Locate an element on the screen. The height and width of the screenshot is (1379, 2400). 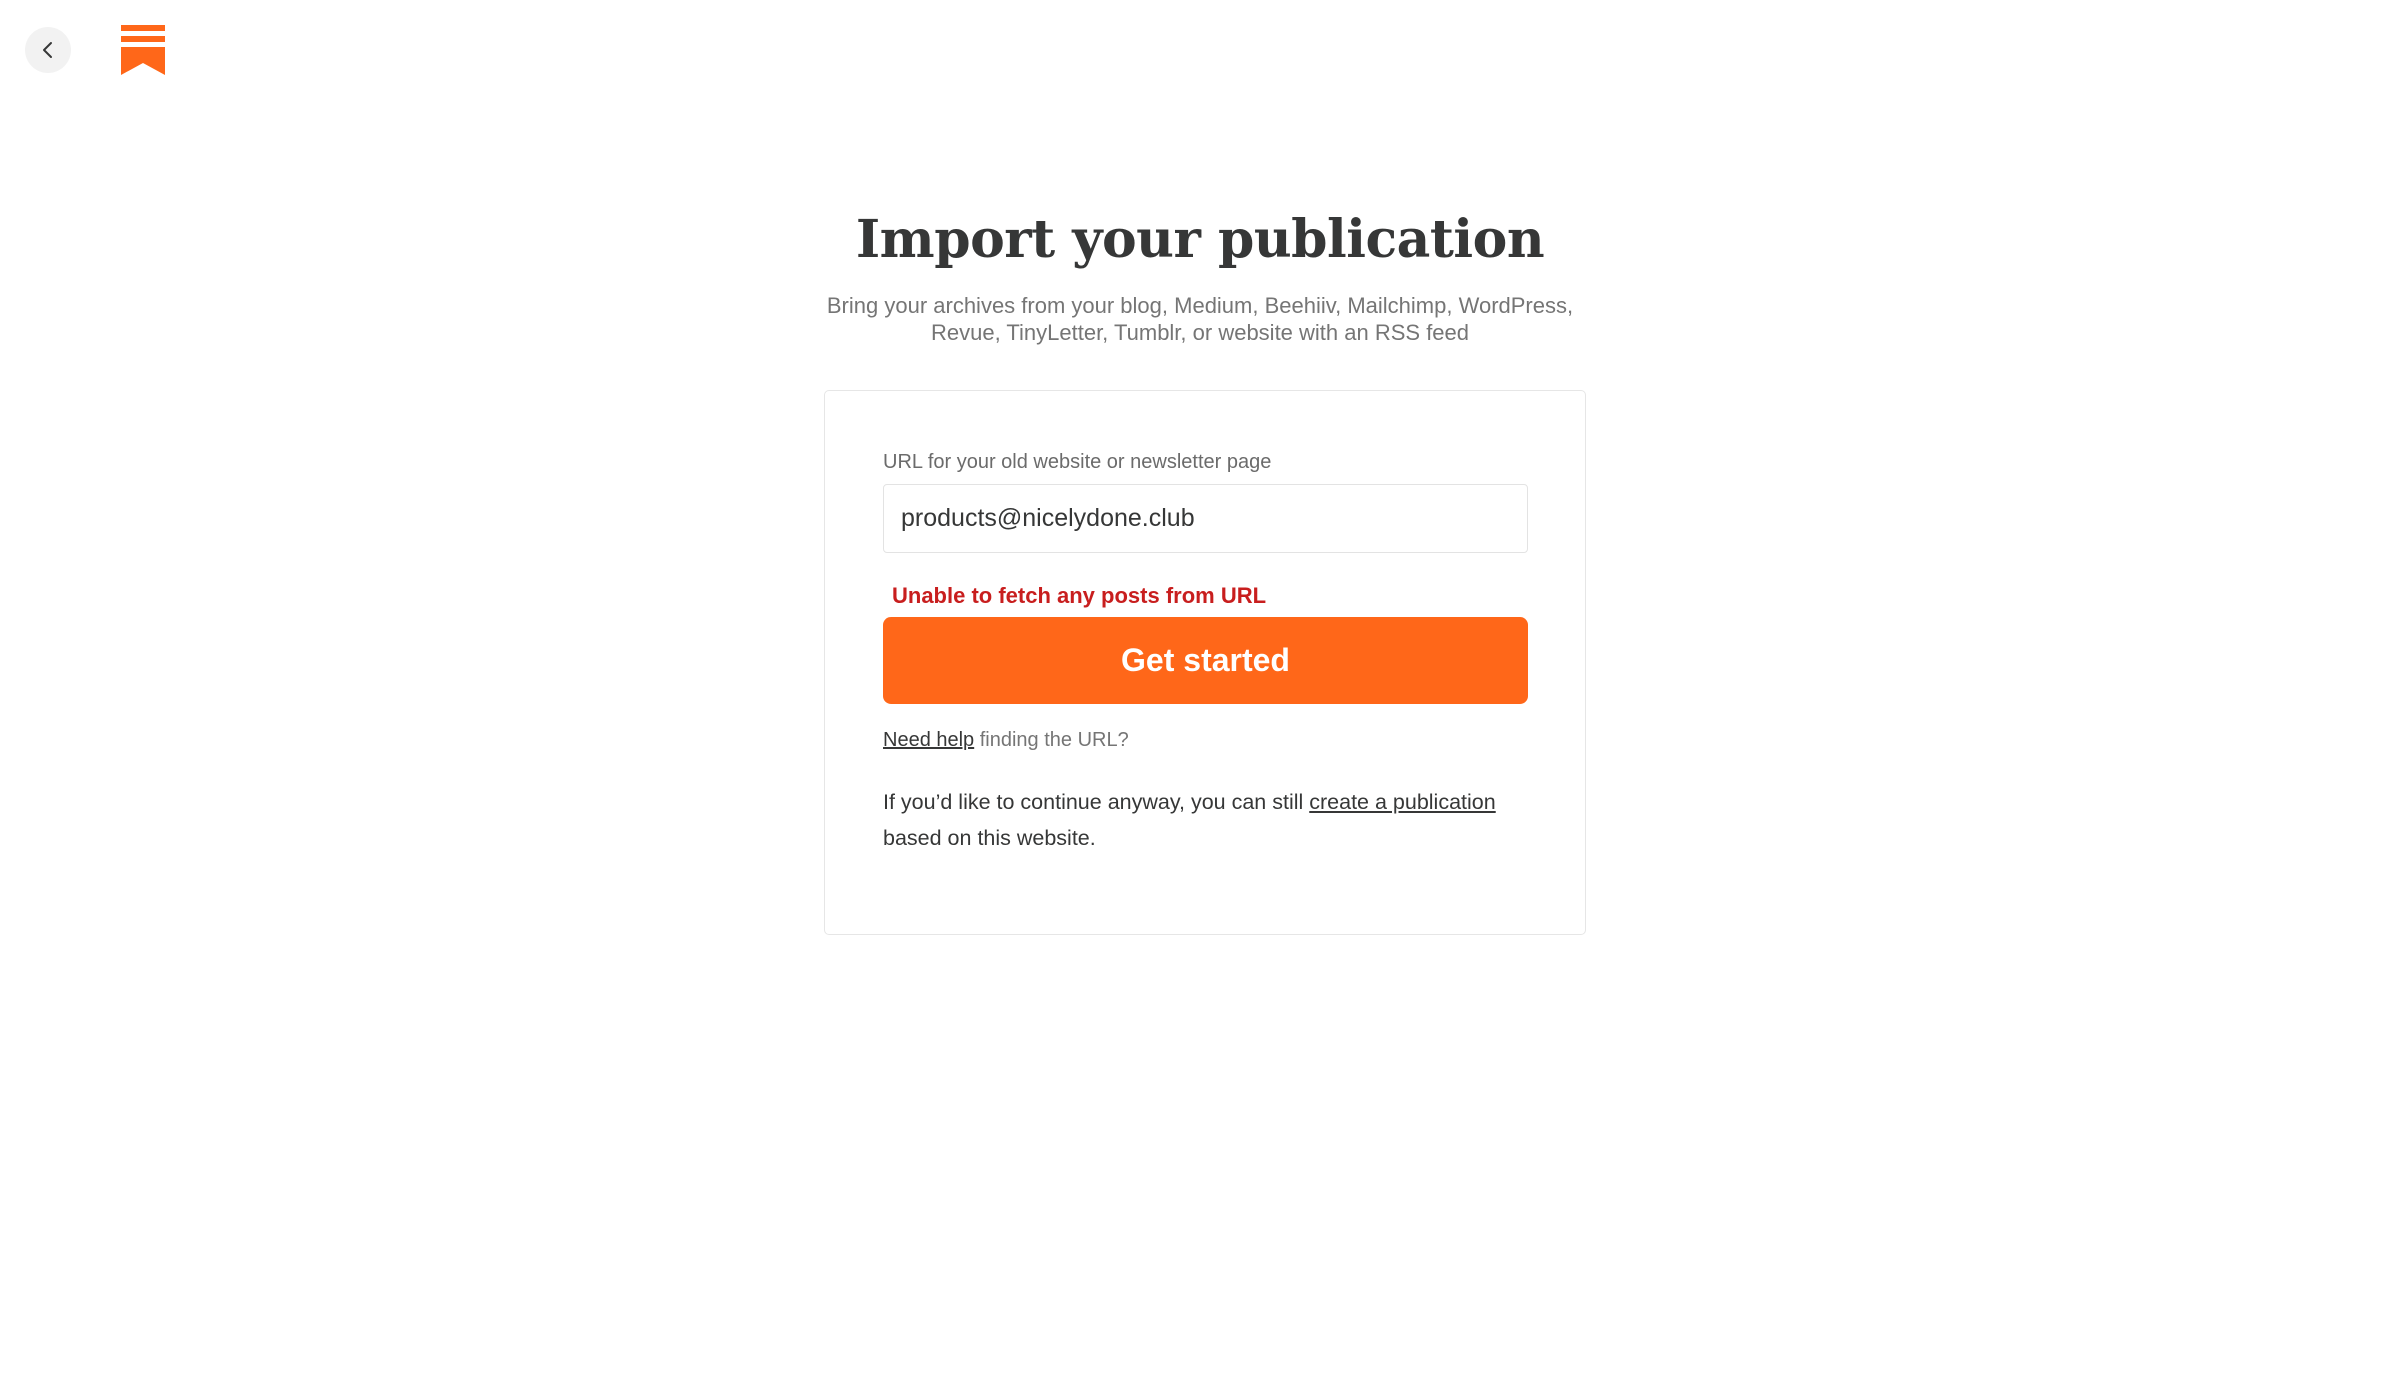
page-title: Import your publication is located at coordinates (1200, 239).